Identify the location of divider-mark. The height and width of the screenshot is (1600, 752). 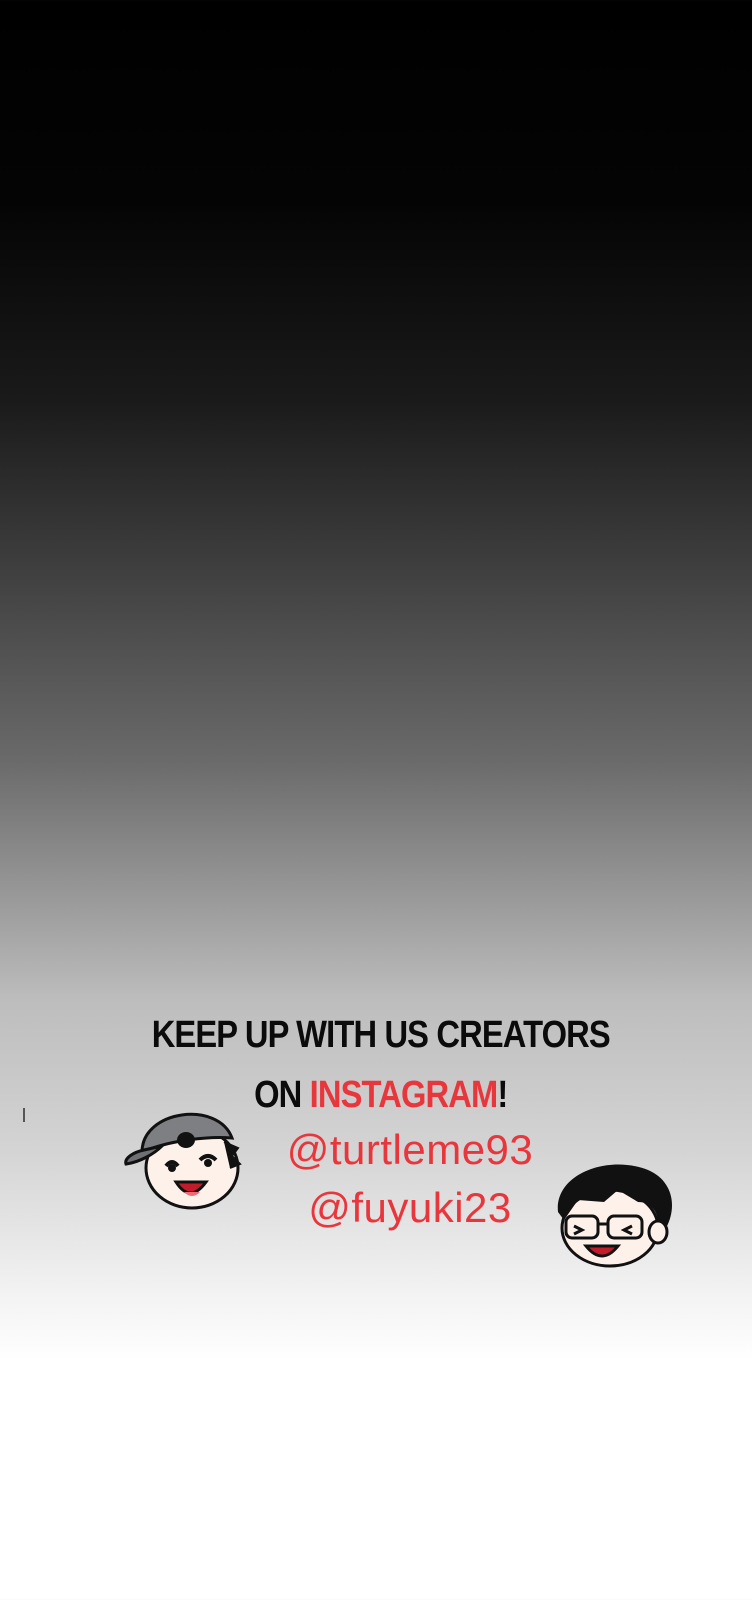
(24, 1115).